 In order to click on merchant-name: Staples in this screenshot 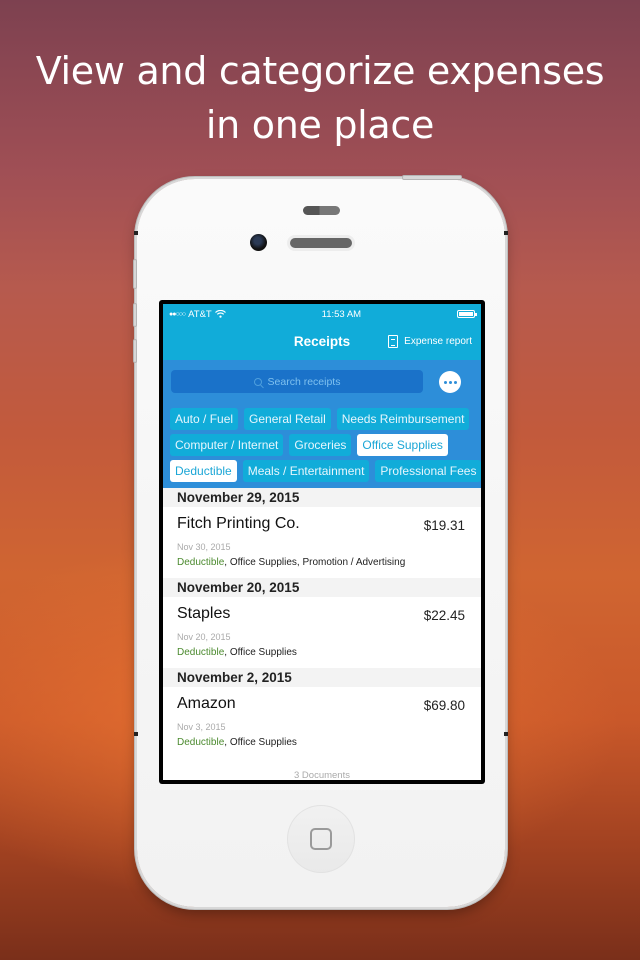, I will do `click(204, 613)`.